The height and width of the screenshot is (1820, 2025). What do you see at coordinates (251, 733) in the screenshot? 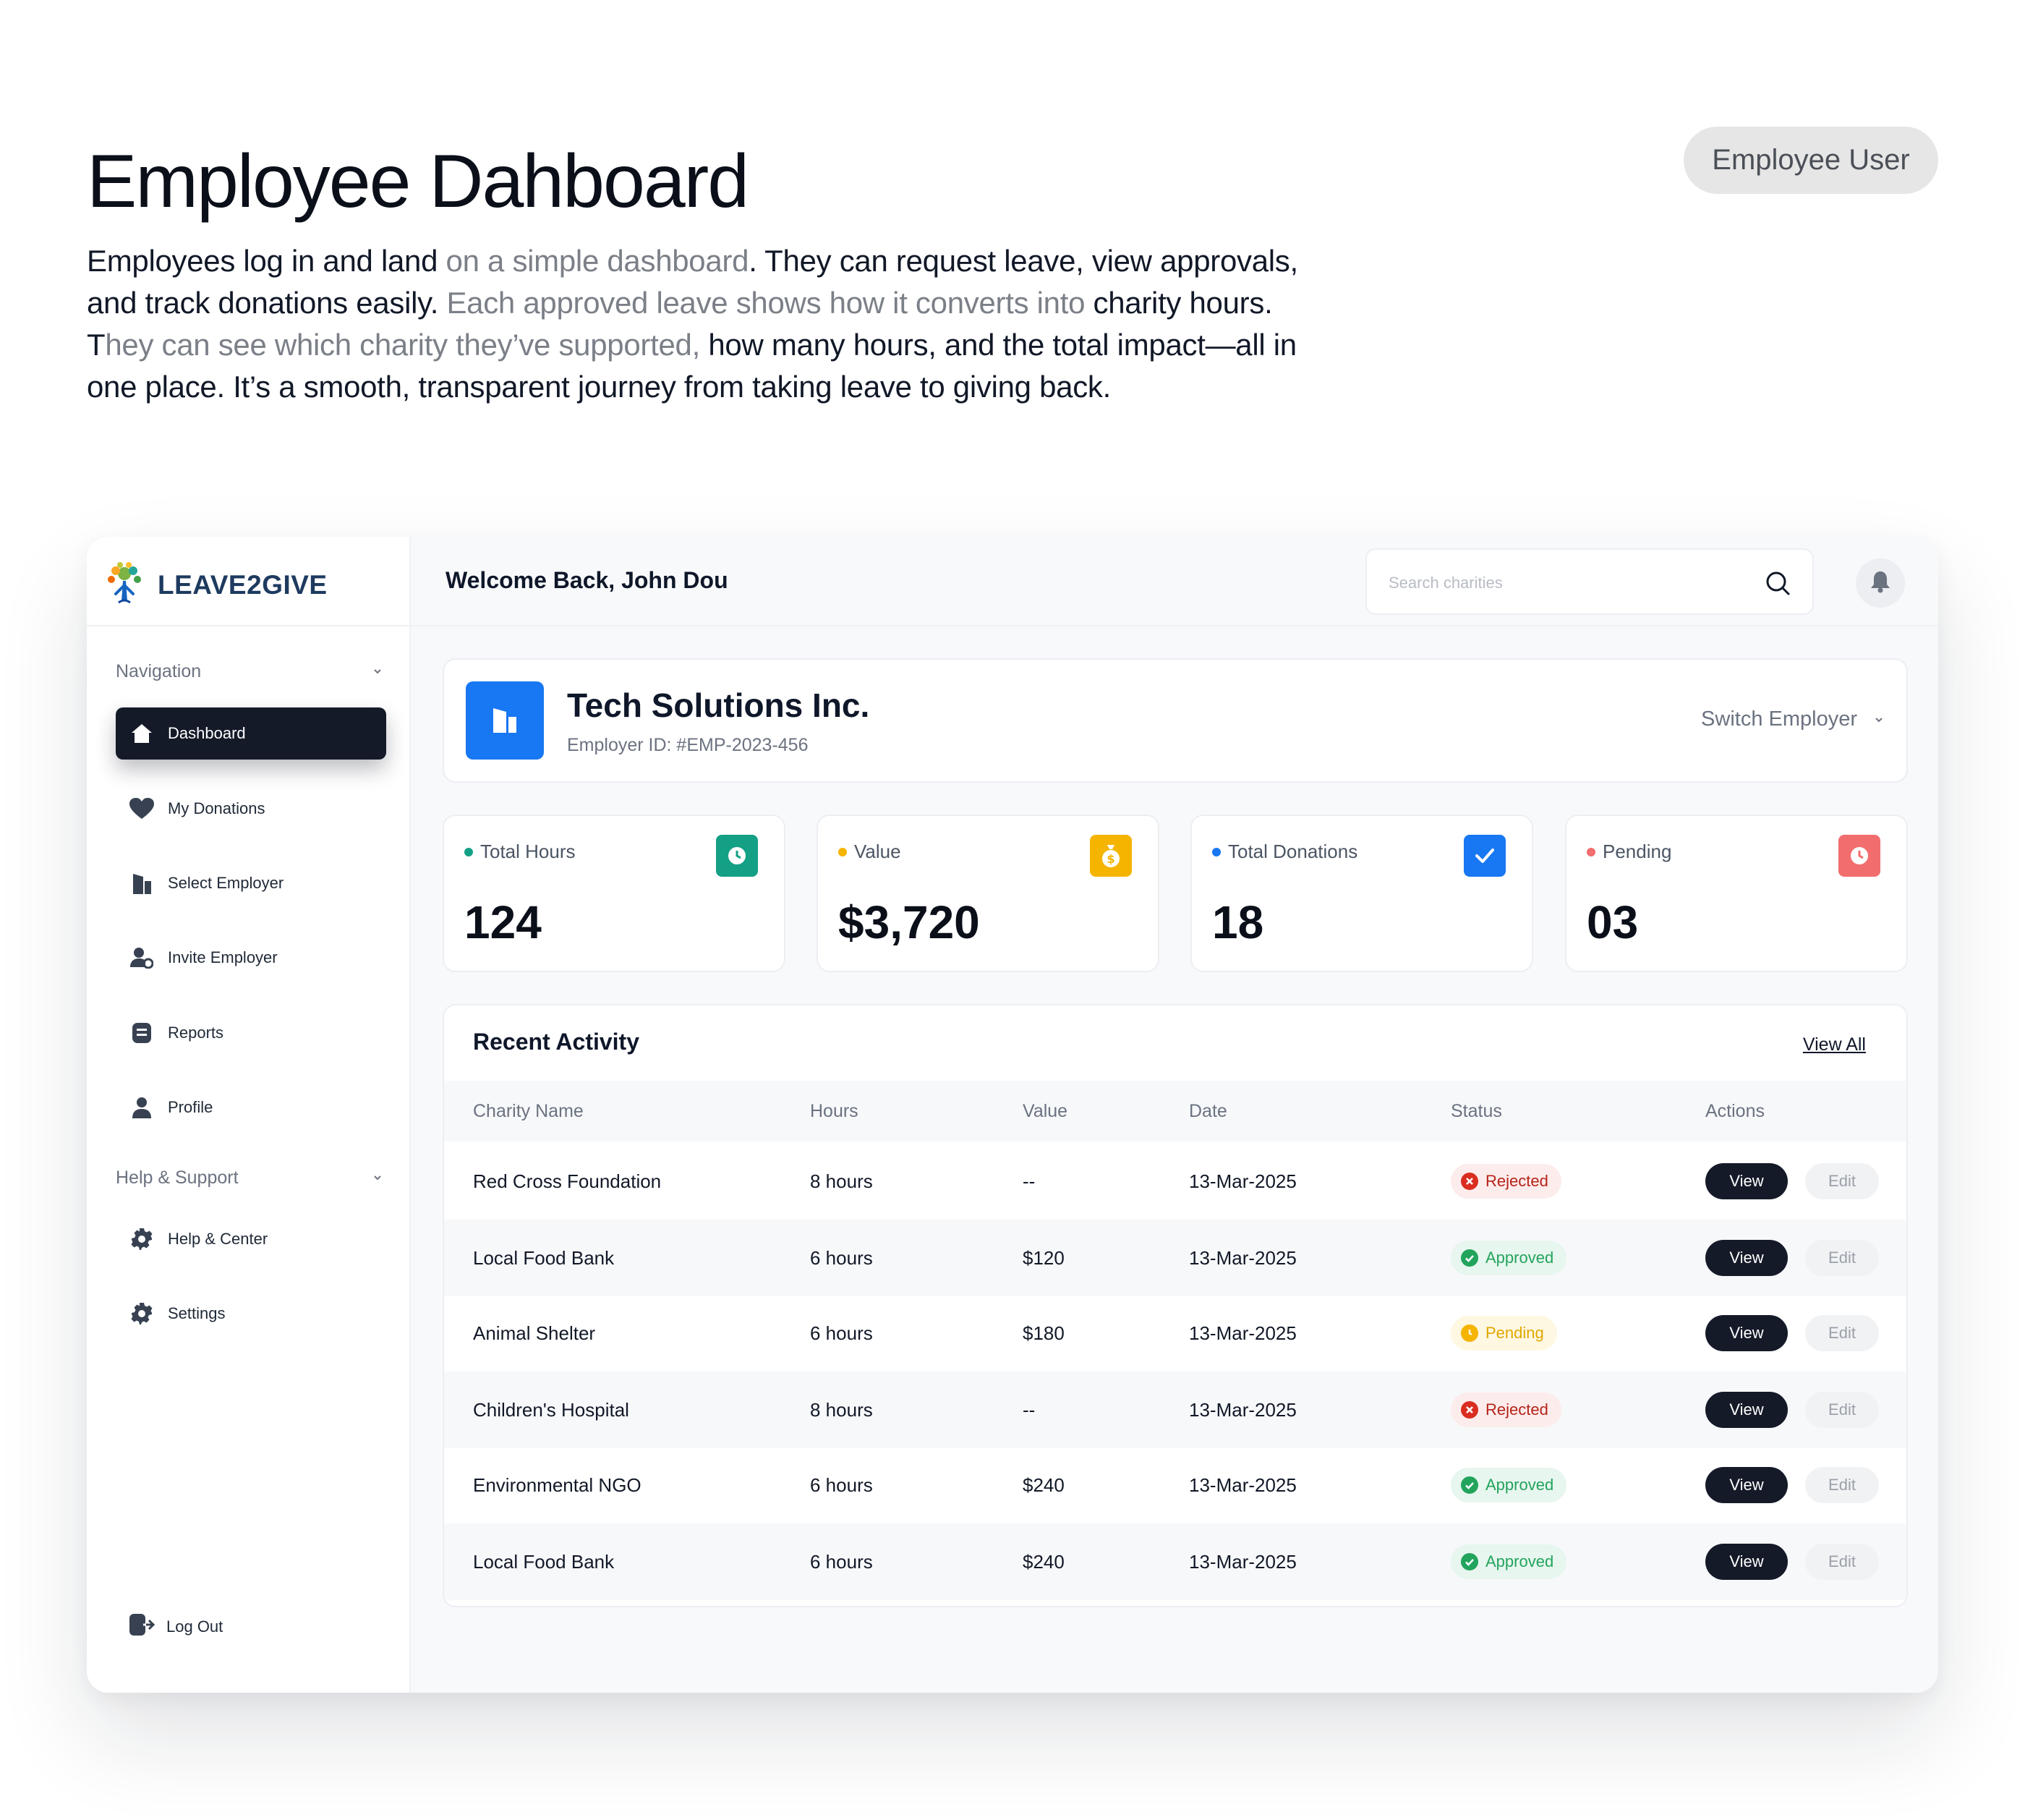
I see `sidebar-item-dashboard: Dashboard` at bounding box center [251, 733].